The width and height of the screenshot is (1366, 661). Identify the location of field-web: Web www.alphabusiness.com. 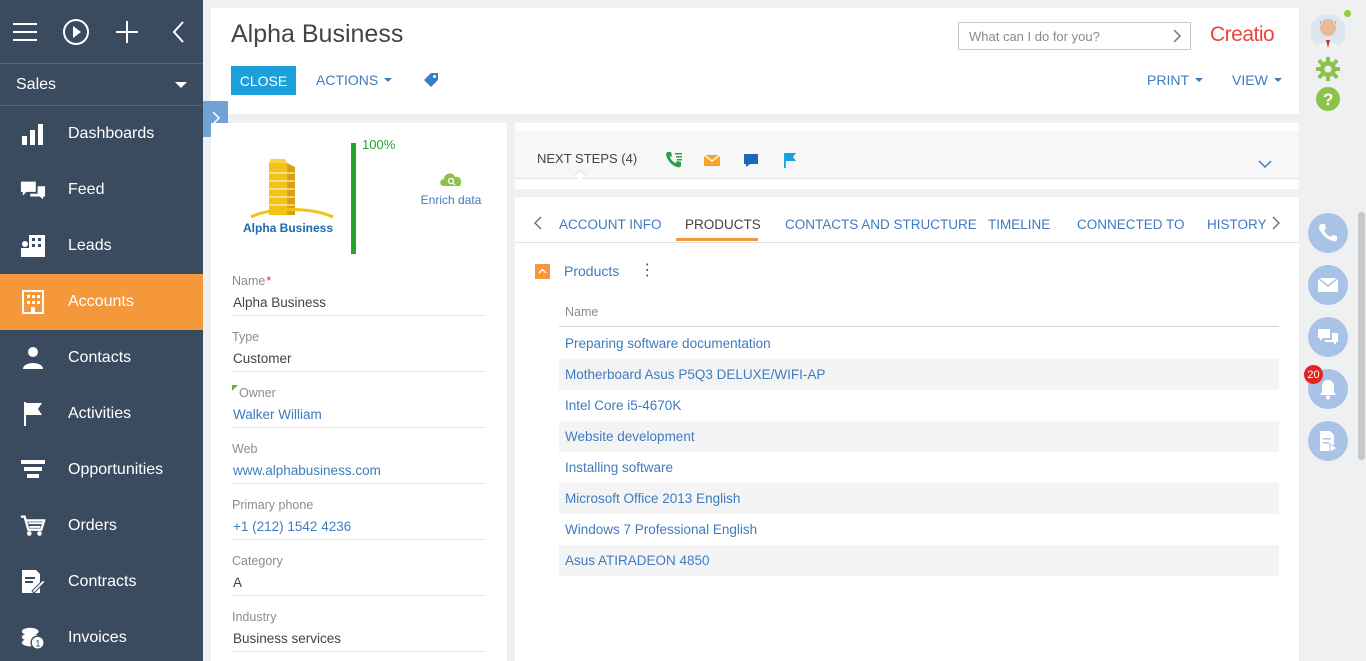
(359, 462).